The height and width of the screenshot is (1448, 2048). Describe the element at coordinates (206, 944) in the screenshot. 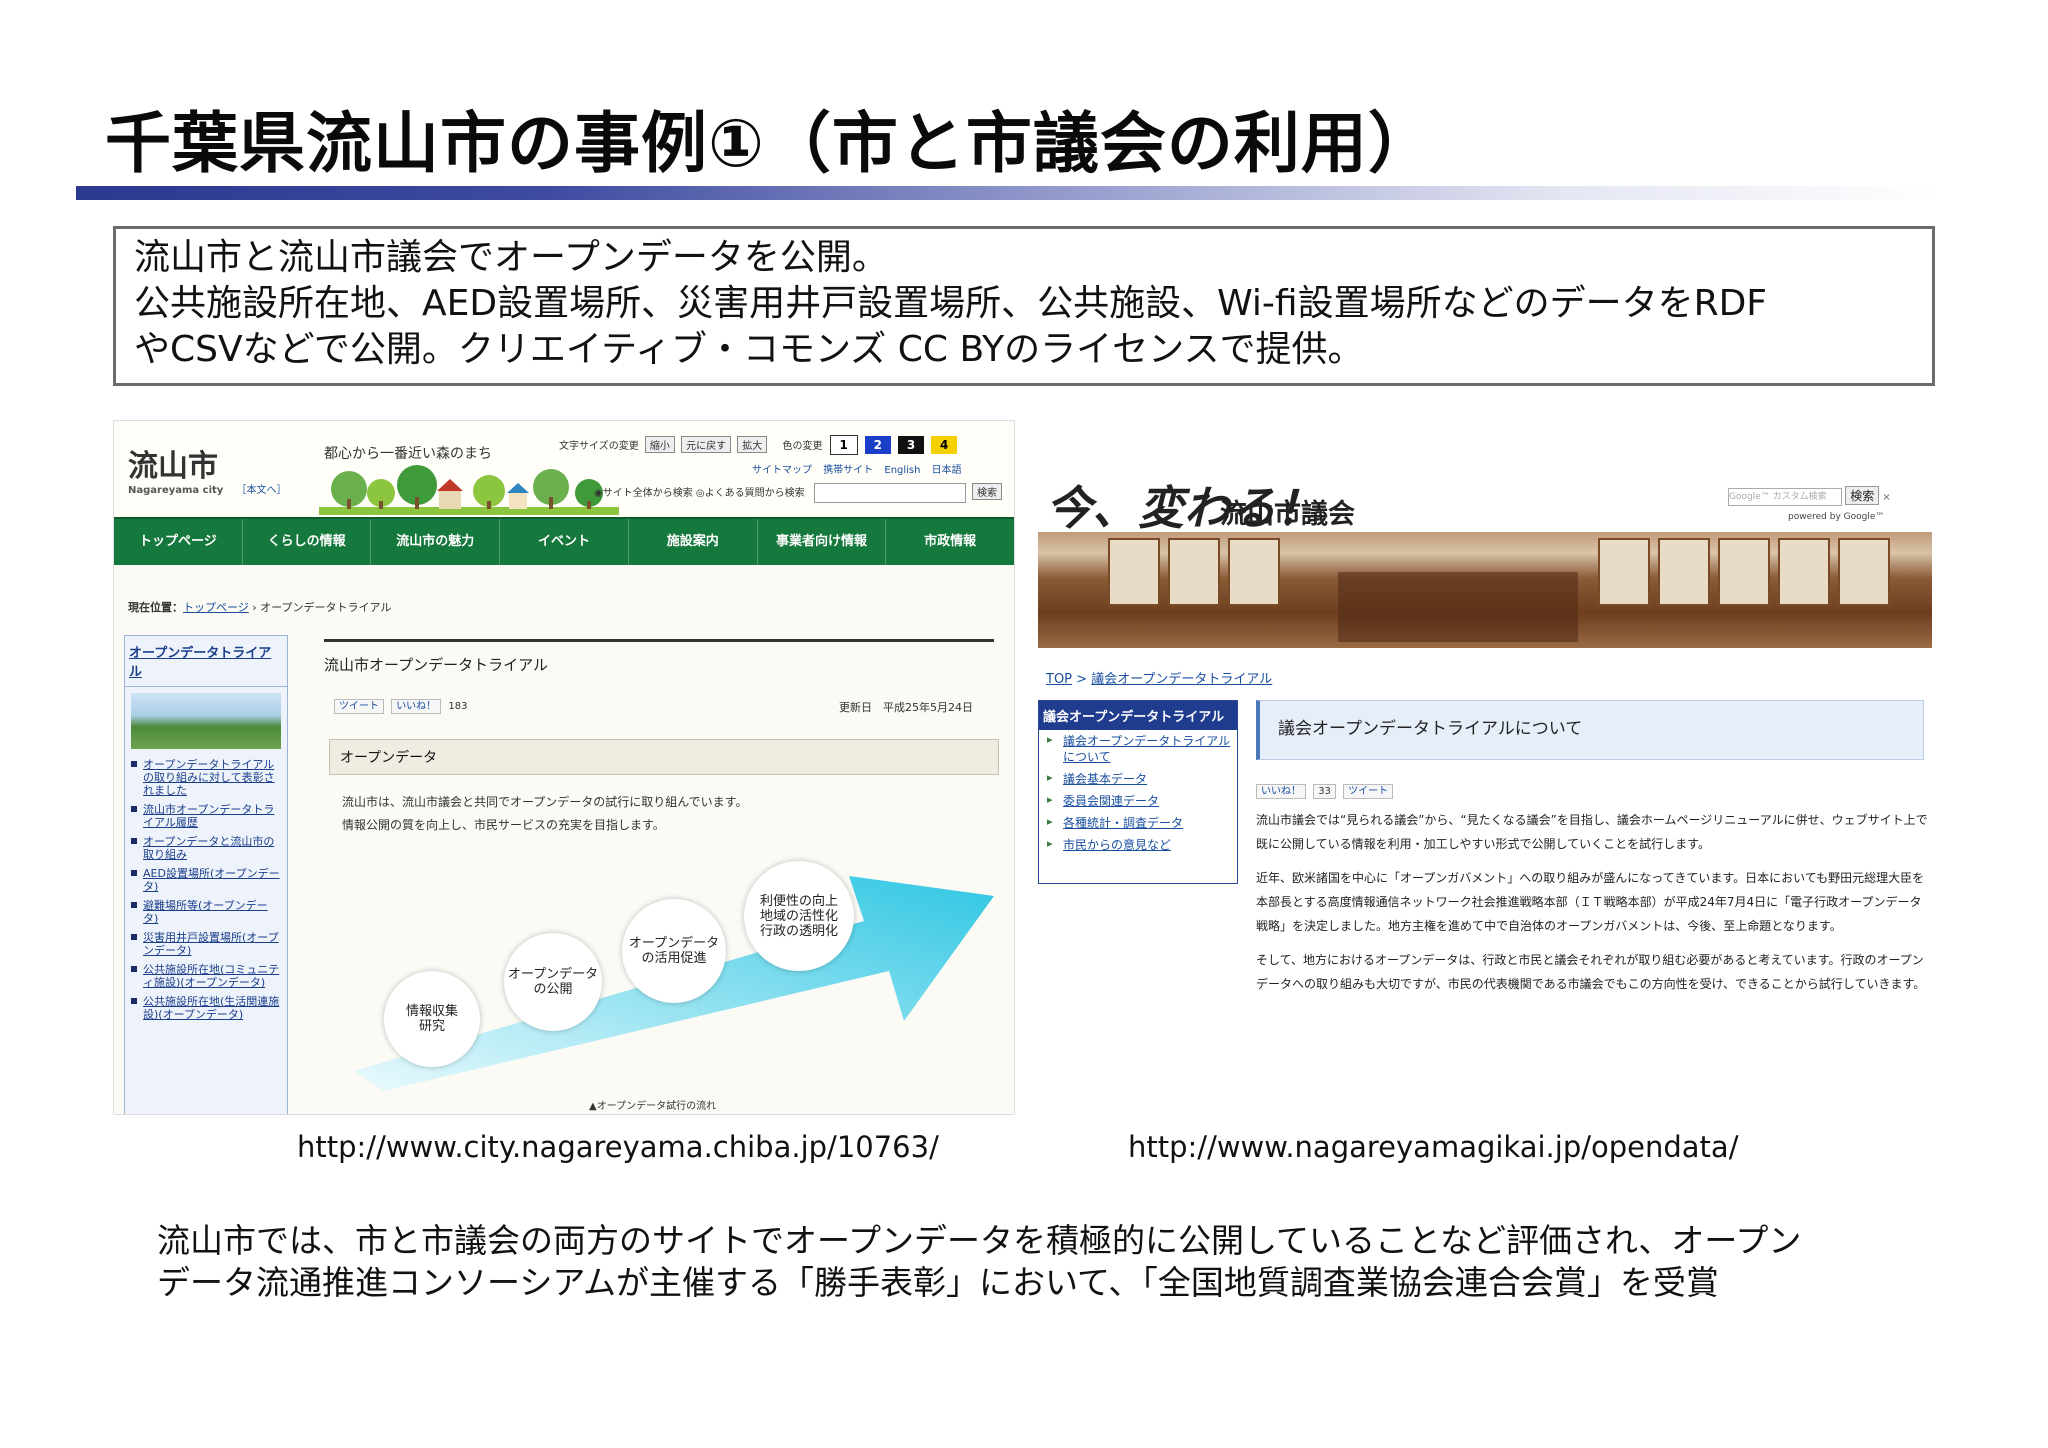

I see `sidebar-item: 災害用井戸設置場所(オープンデータ)` at that location.